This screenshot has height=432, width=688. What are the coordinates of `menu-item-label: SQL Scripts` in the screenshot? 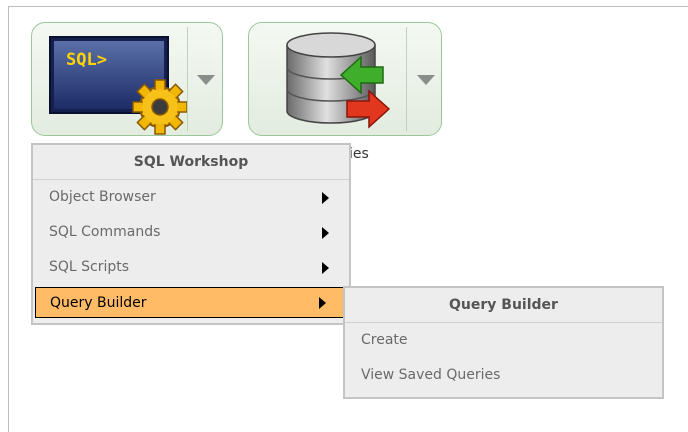 It's located at (89, 267).